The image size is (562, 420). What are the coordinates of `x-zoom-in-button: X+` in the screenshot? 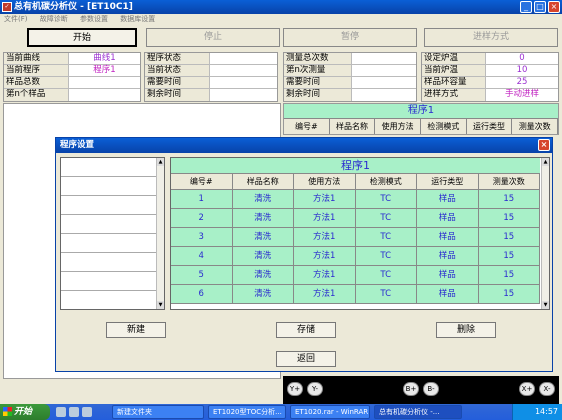 It's located at (527, 389).